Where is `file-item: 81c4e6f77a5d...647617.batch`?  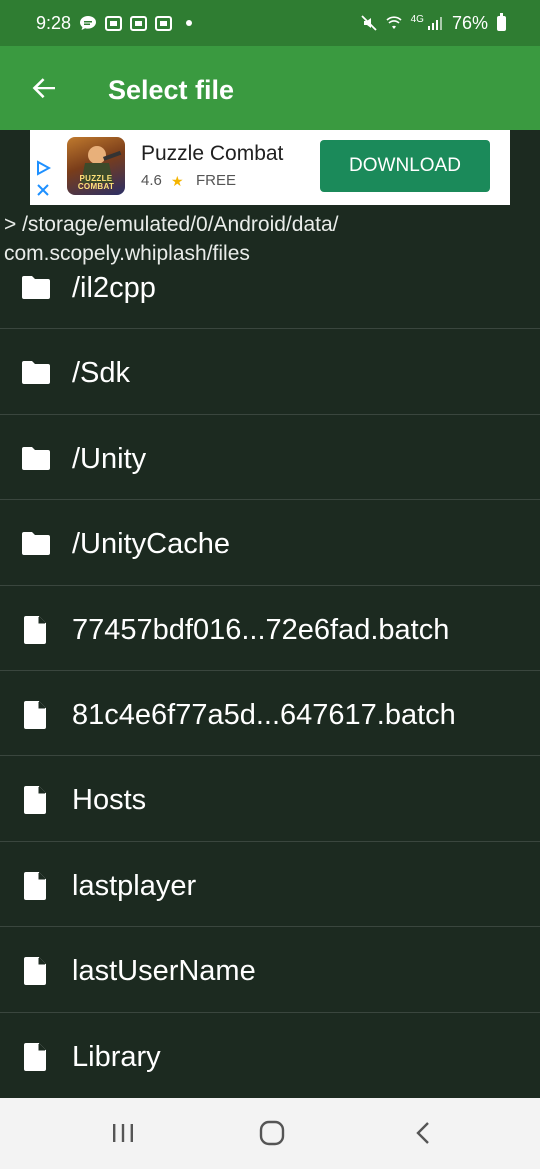 file-item: 81c4e6f77a5d...647617.batch is located at coordinates (270, 714).